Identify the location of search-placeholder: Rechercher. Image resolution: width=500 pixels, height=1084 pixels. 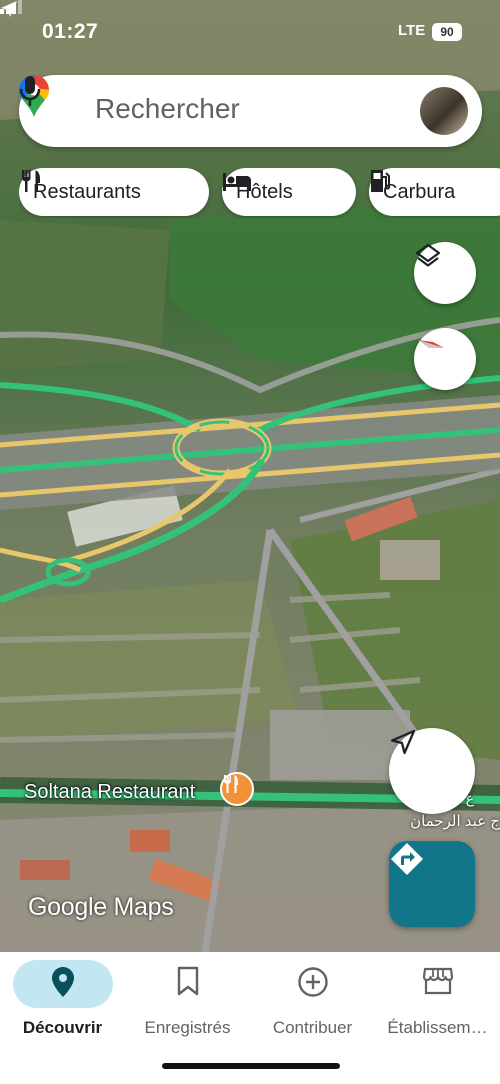
(167, 109).